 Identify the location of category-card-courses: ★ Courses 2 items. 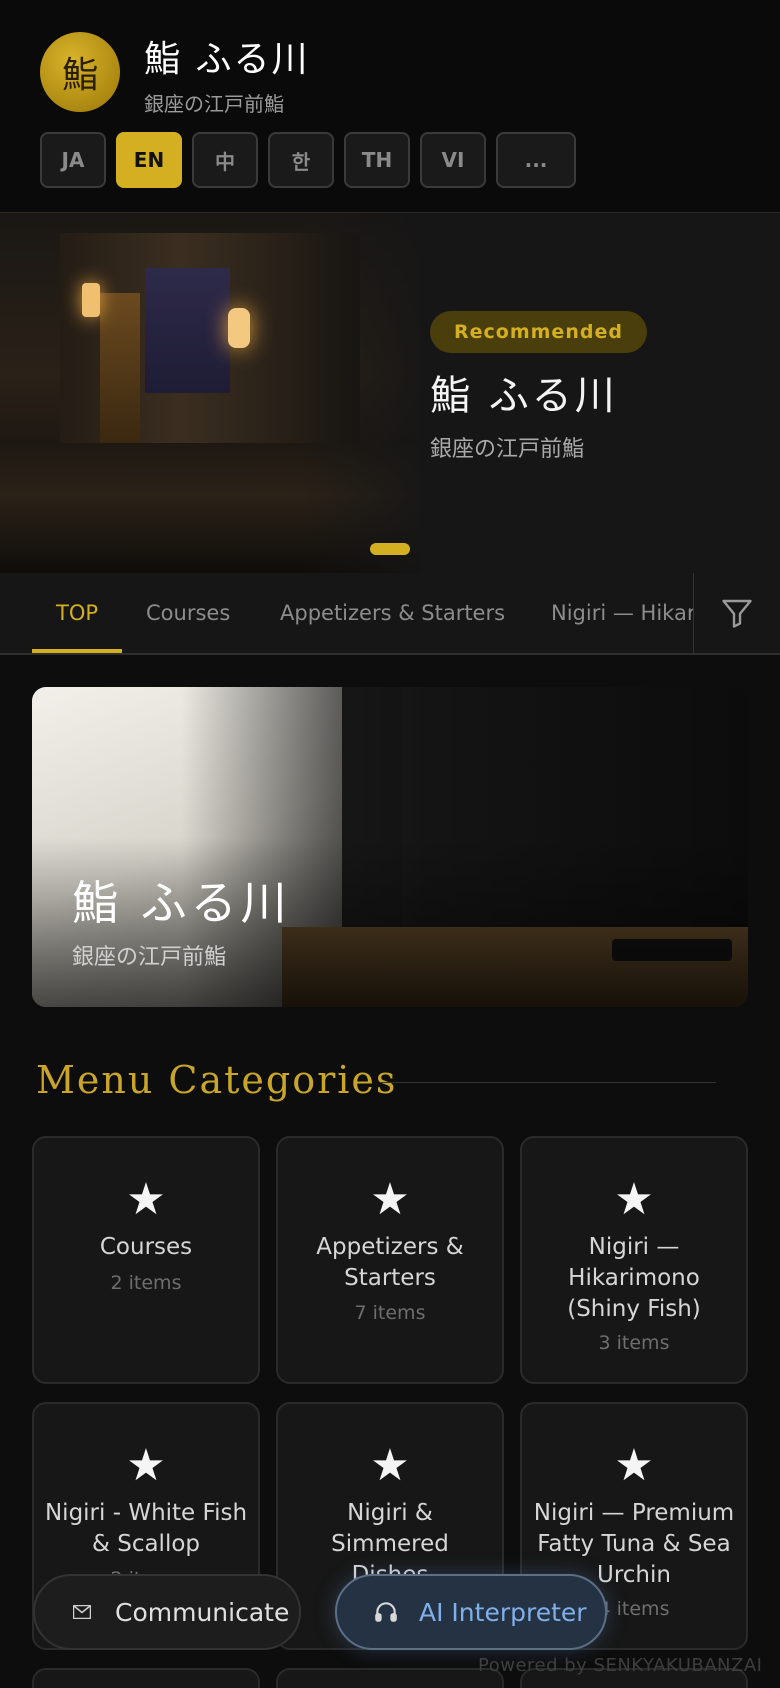
(146, 1260).